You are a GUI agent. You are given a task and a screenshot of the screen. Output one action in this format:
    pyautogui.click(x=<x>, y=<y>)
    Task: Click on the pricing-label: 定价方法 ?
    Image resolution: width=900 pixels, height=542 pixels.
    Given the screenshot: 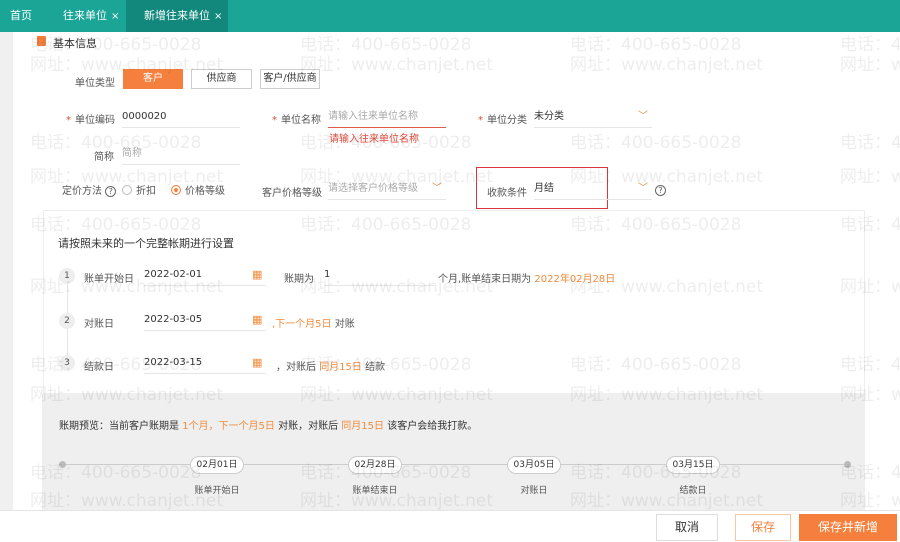 What is the action you would take?
    pyautogui.click(x=89, y=189)
    